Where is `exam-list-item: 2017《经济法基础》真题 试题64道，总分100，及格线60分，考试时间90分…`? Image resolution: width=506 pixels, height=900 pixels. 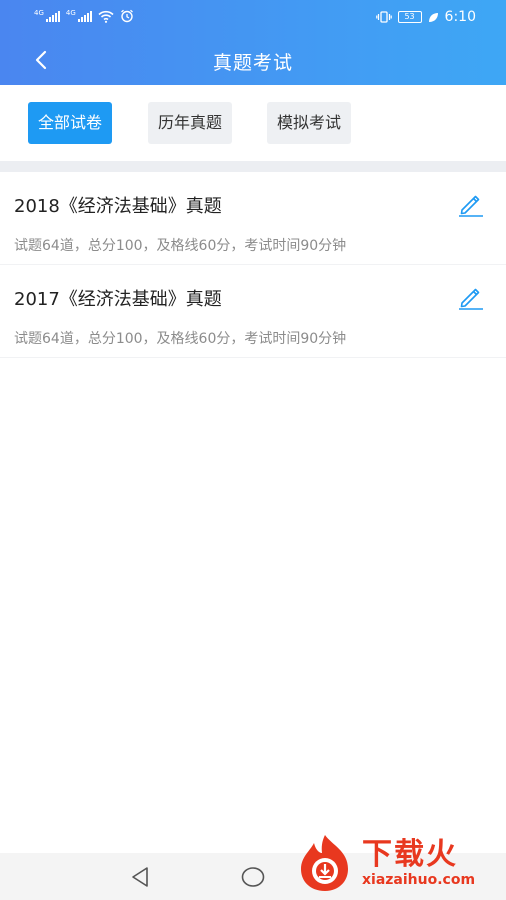
exam-list-item: 2017《经济法基础》真题 试题64道，总分100，及格线60分，考试时间90分… is located at coordinates (253, 311).